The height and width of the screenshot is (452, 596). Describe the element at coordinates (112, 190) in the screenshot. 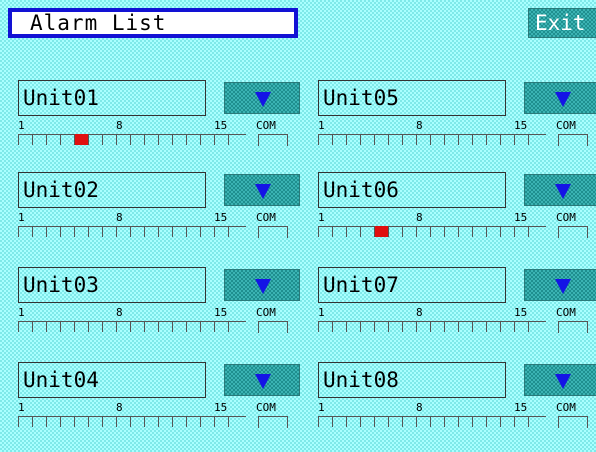

I see `unit-name-field: Unit02` at that location.